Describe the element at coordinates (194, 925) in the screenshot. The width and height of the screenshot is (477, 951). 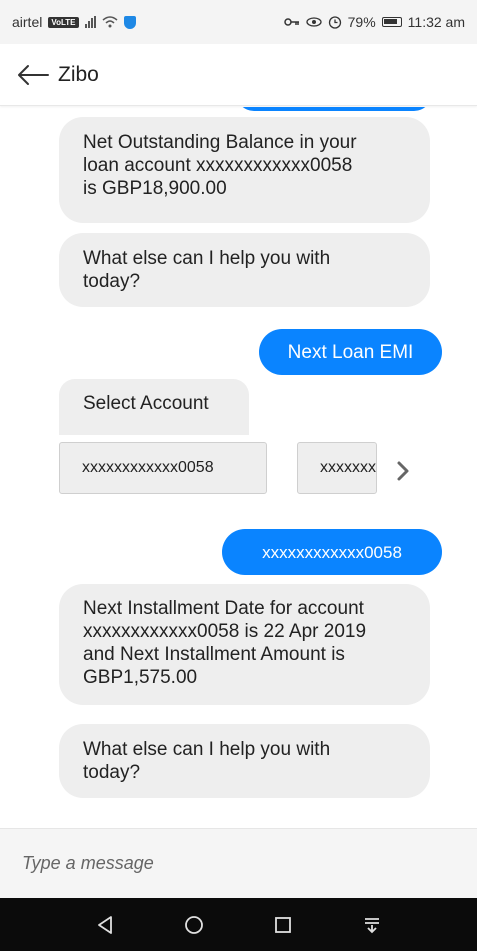
I see `nav-home-icon` at that location.